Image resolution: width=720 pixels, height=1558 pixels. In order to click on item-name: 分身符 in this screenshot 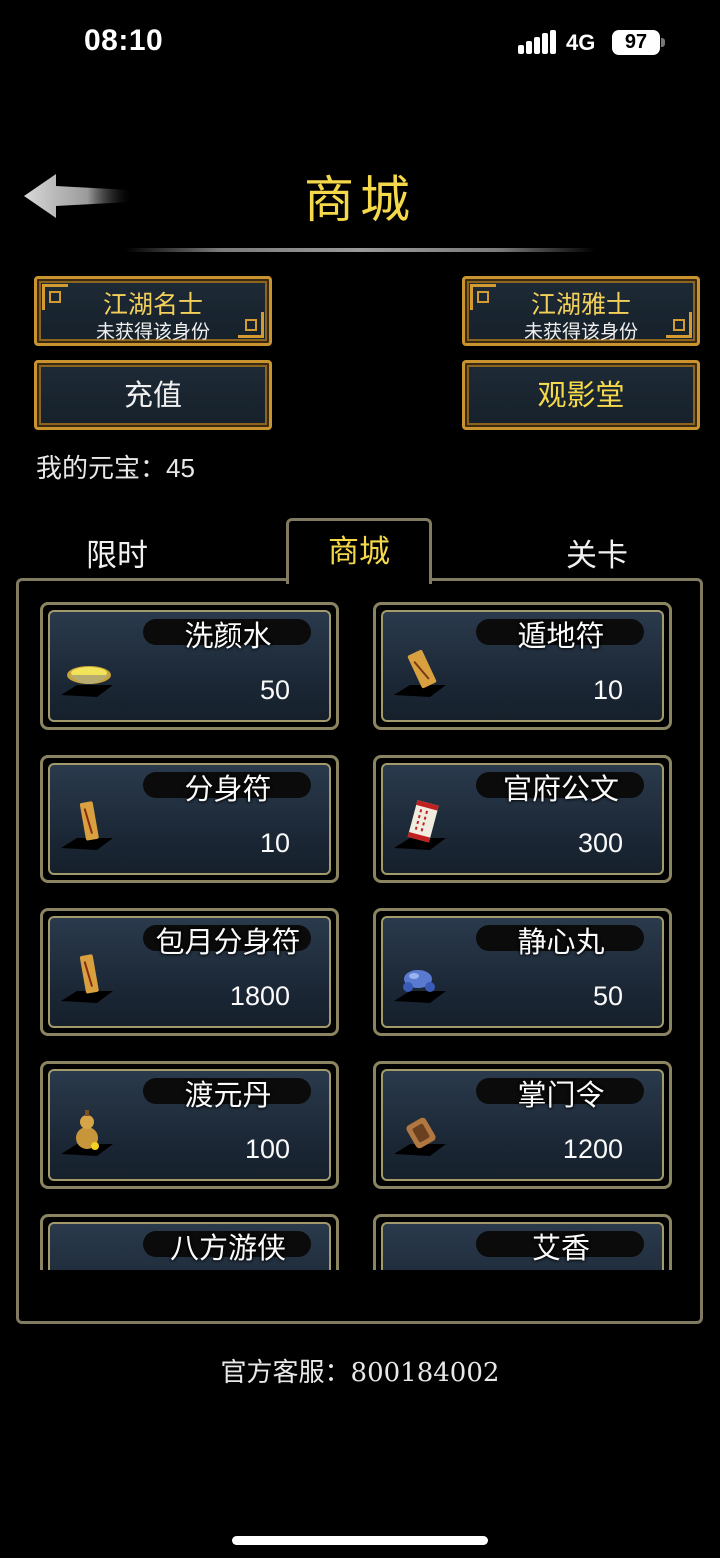, I will do `click(228, 789)`.